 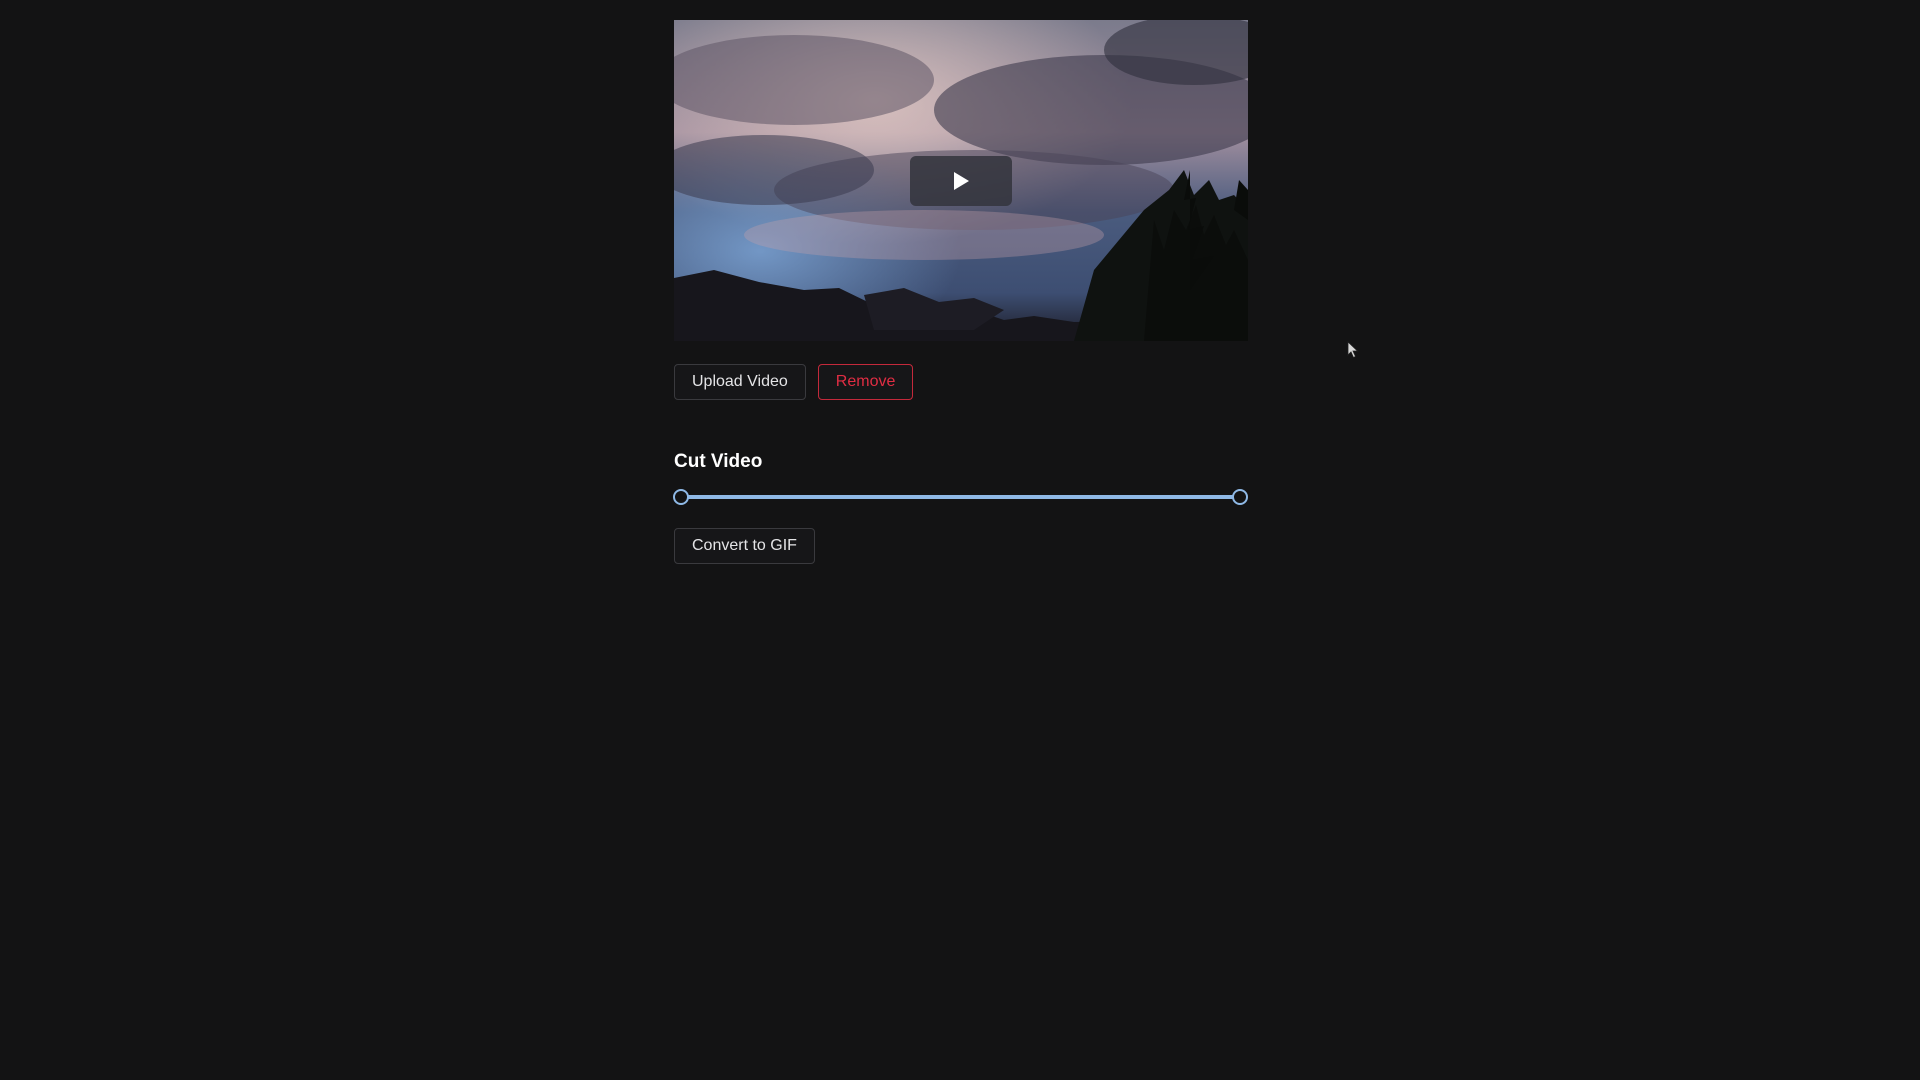 I want to click on video-player, so click(x=961, y=180).